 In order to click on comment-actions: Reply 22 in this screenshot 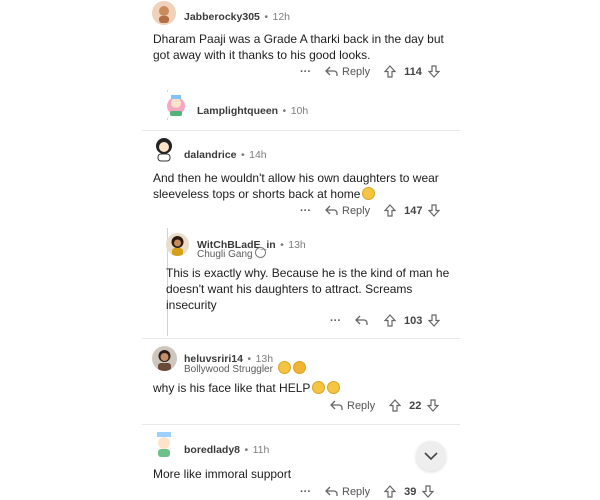, I will do `click(385, 405)`.